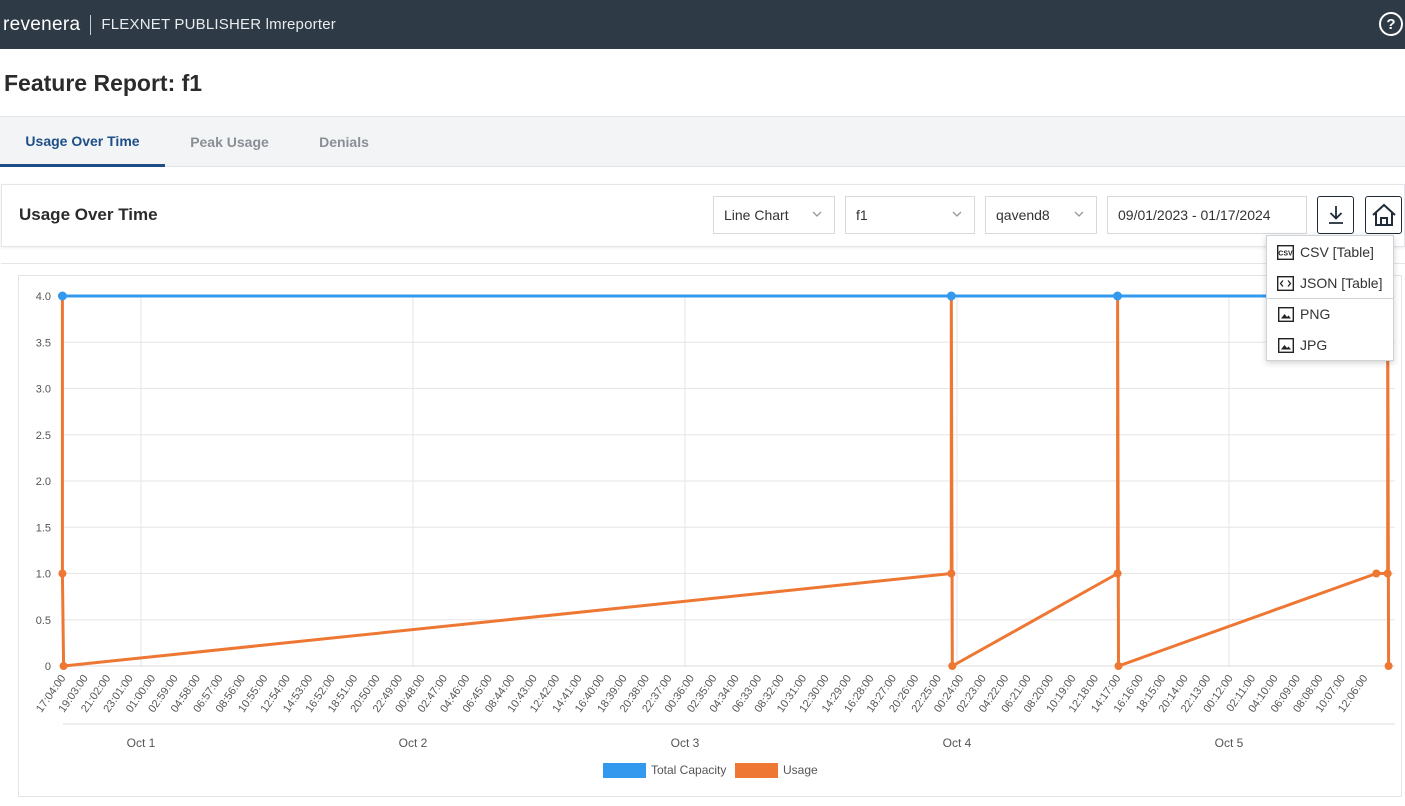  Describe the element at coordinates (624, 770) in the screenshot. I see `legend-swatch-capacity` at that location.